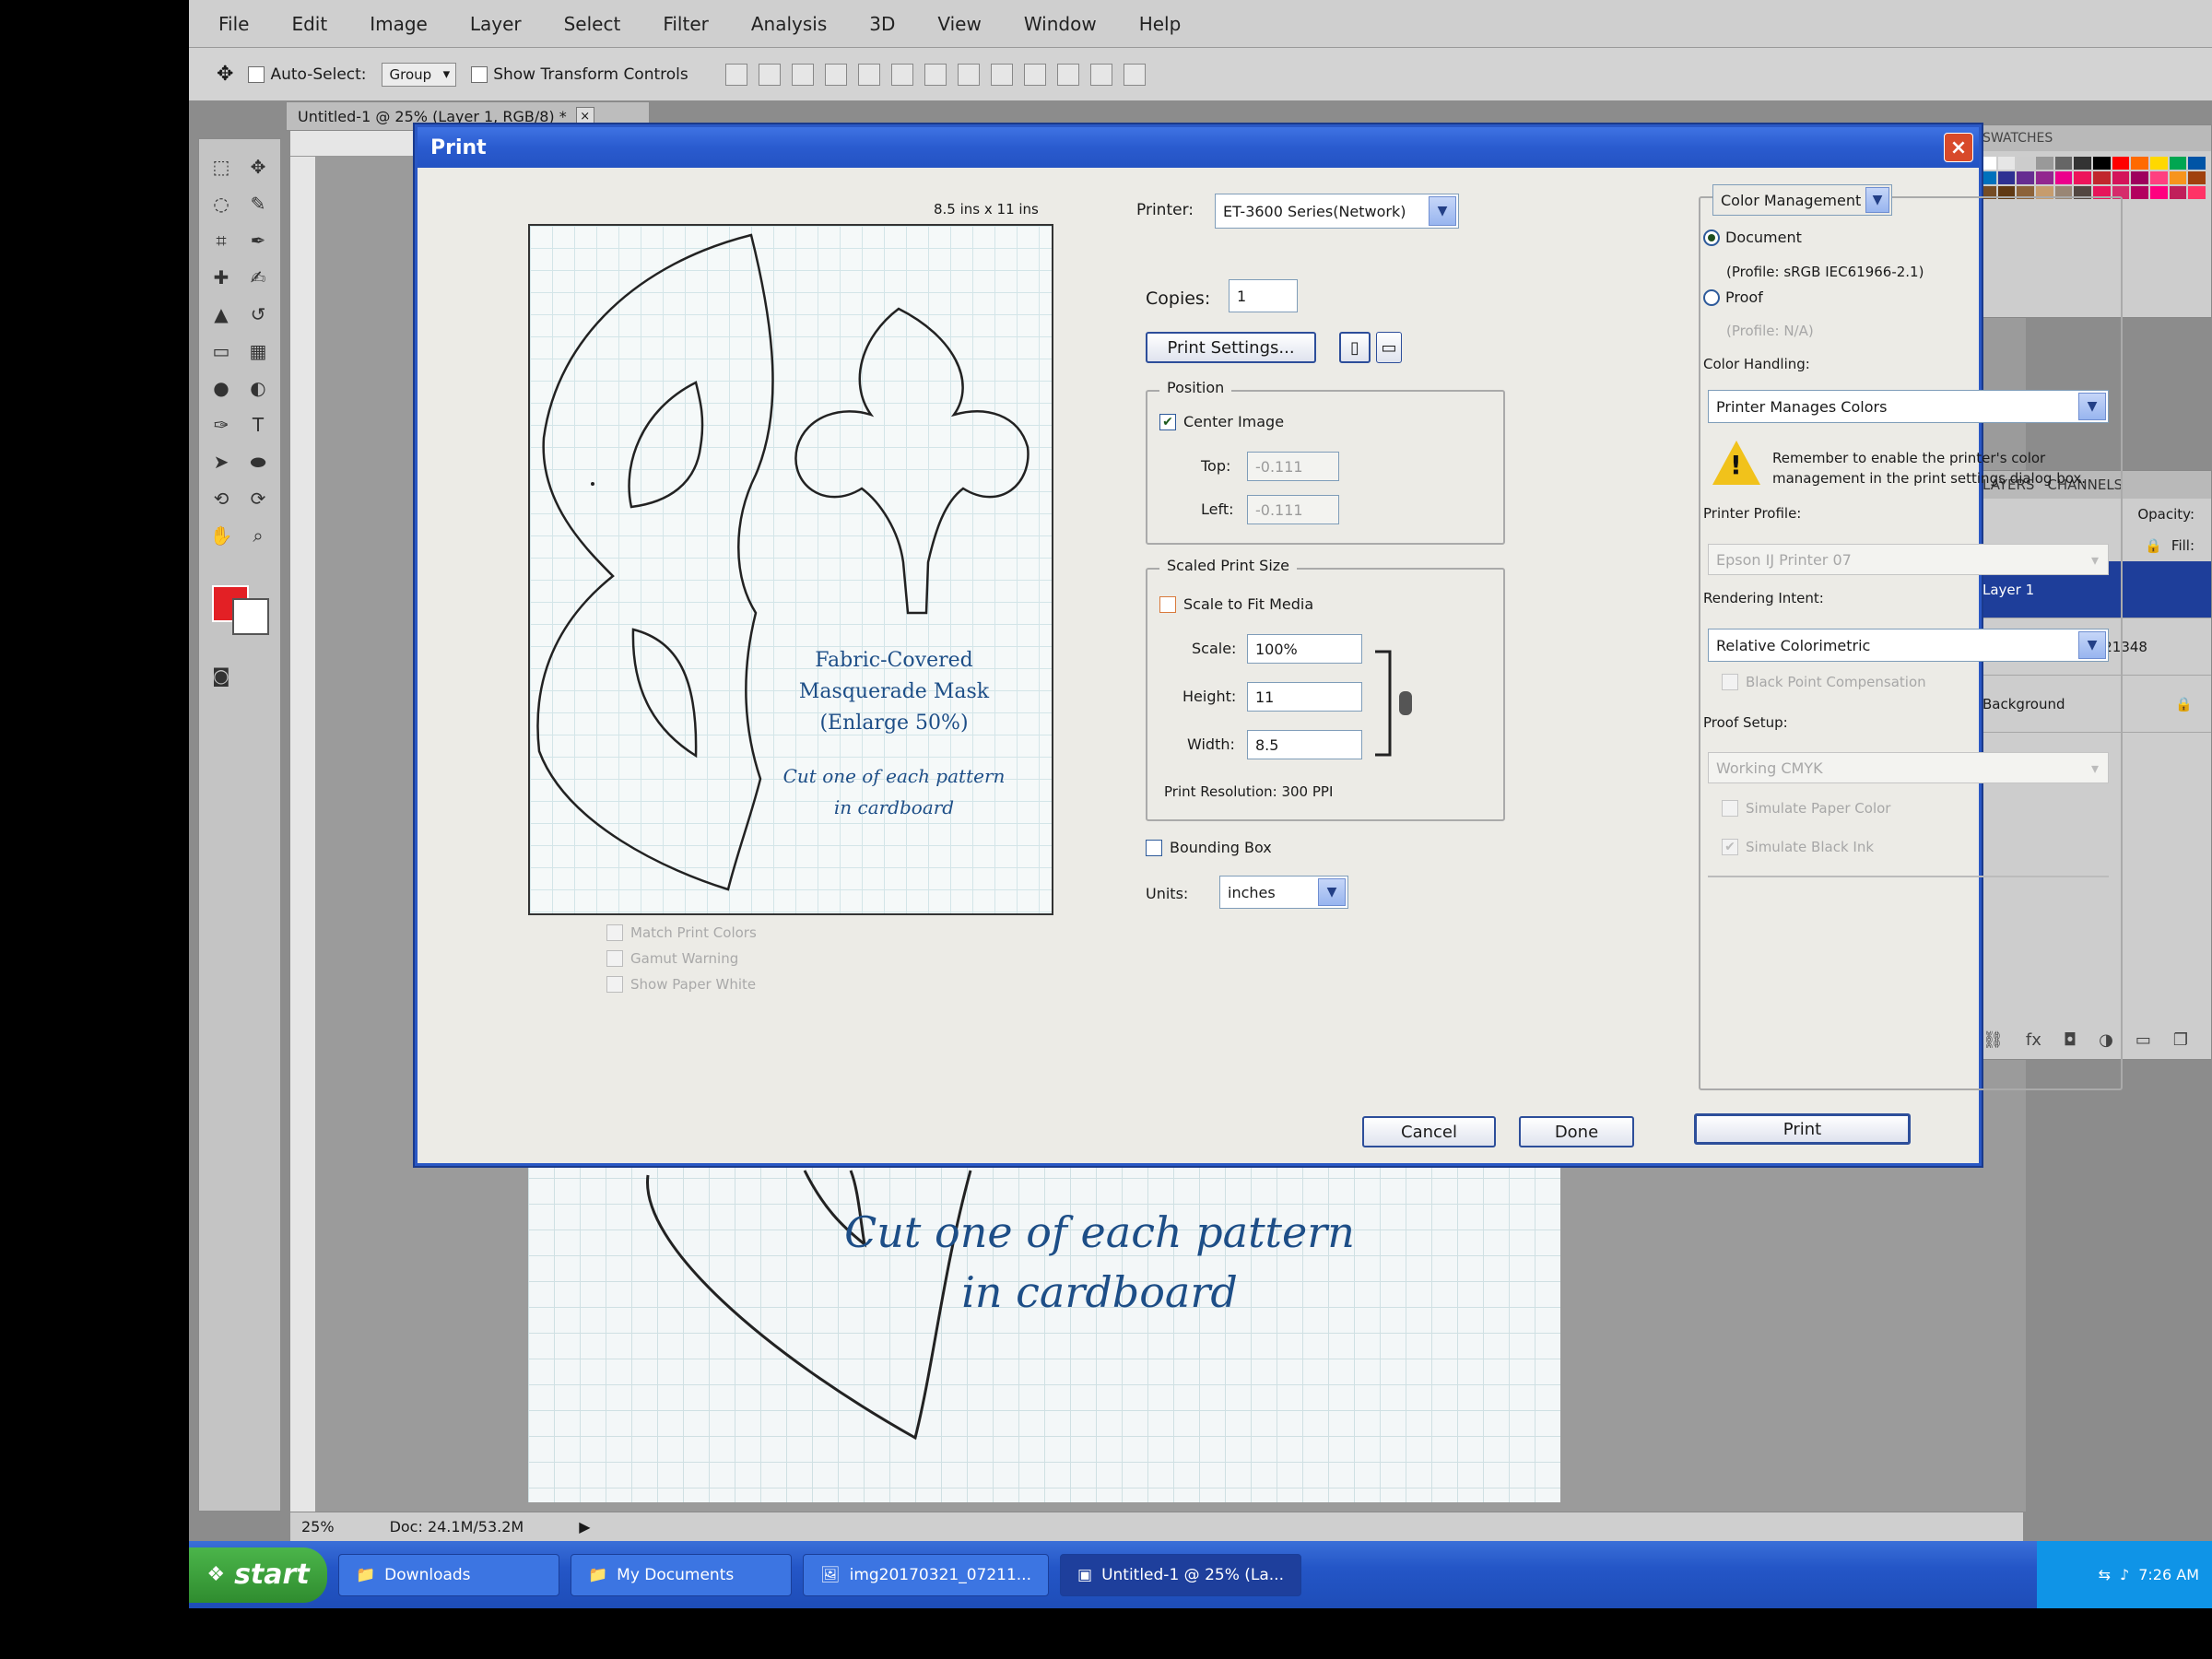  Describe the element at coordinates (221, 535) in the screenshot. I see `hand-tool-icon: ✋` at that location.